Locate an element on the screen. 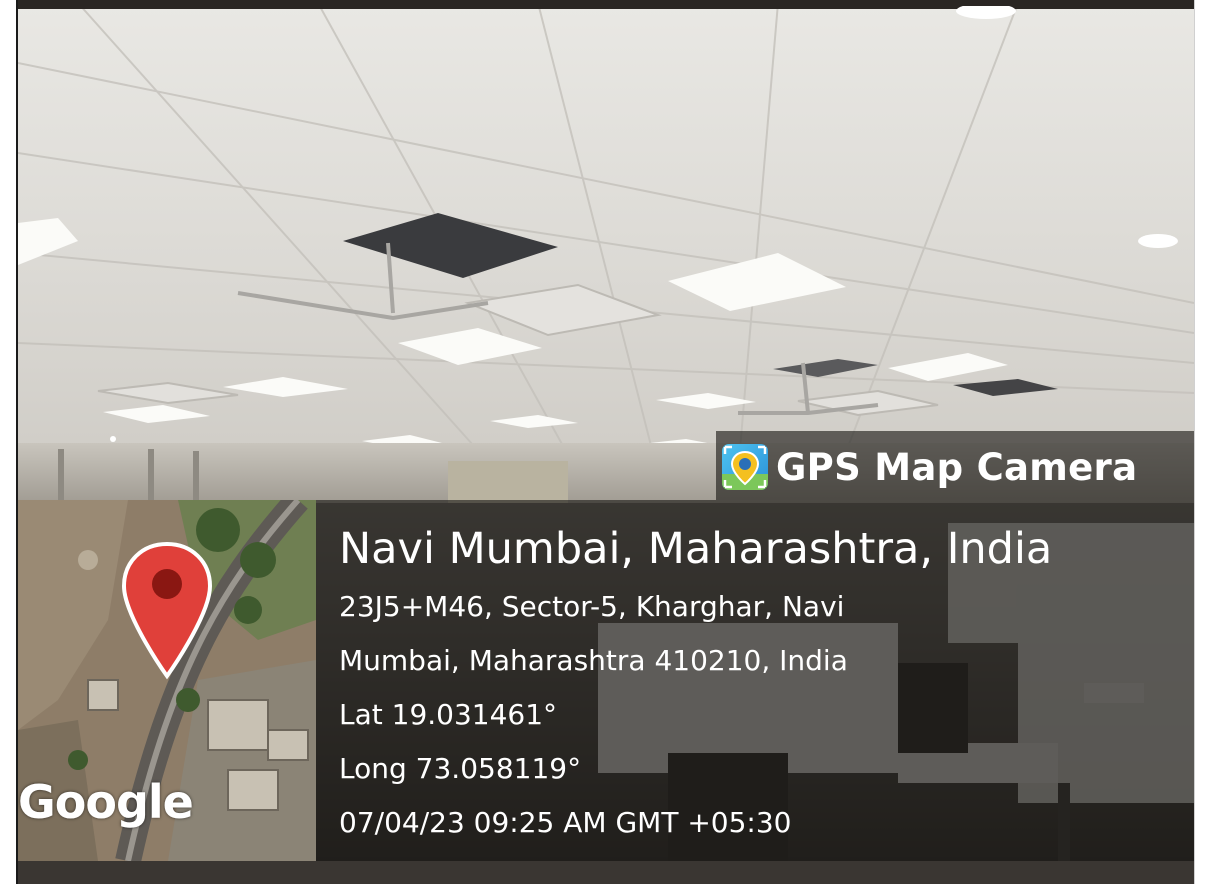  timestamp-text: 07/04/23 09:25 AM GMT +05:30 is located at coordinates (565, 822).